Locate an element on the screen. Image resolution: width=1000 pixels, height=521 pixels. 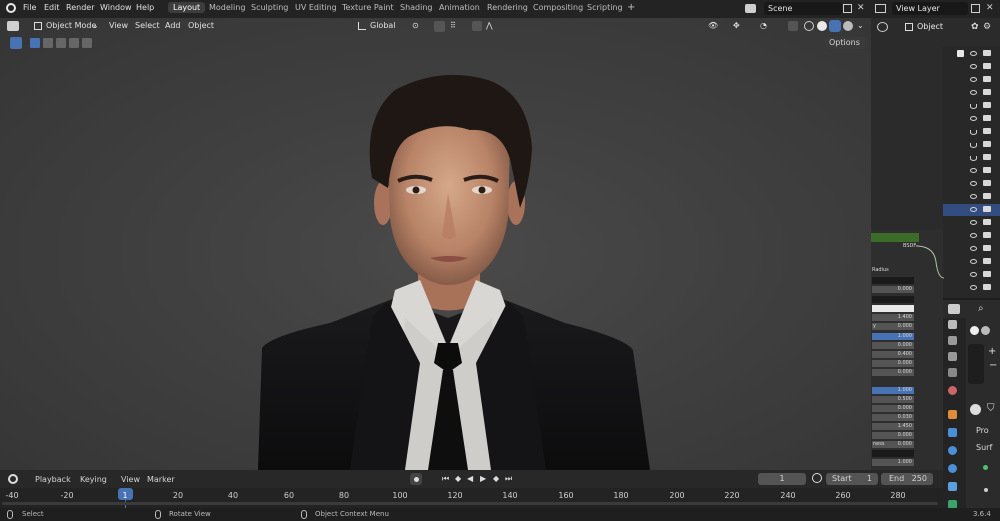
view-layer-selector: View Layer is located at coordinates (930, 8).